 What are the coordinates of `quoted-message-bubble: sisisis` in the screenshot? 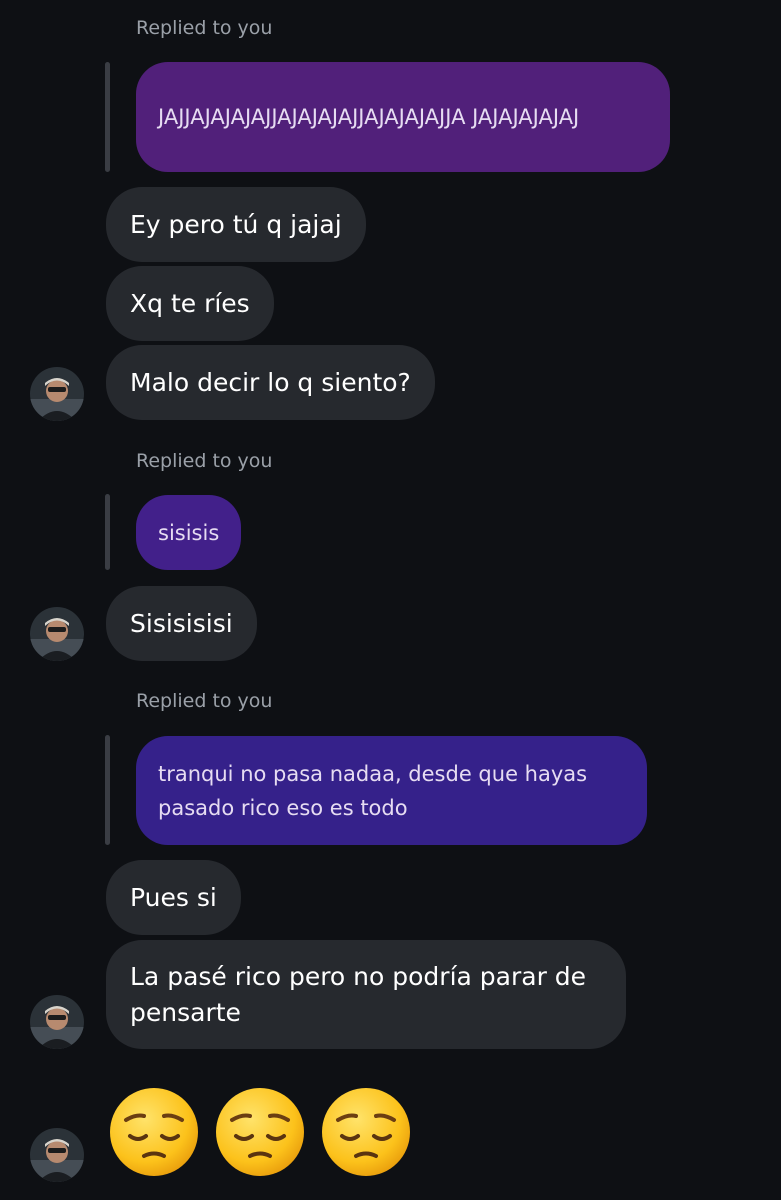 It's located at (189, 532).